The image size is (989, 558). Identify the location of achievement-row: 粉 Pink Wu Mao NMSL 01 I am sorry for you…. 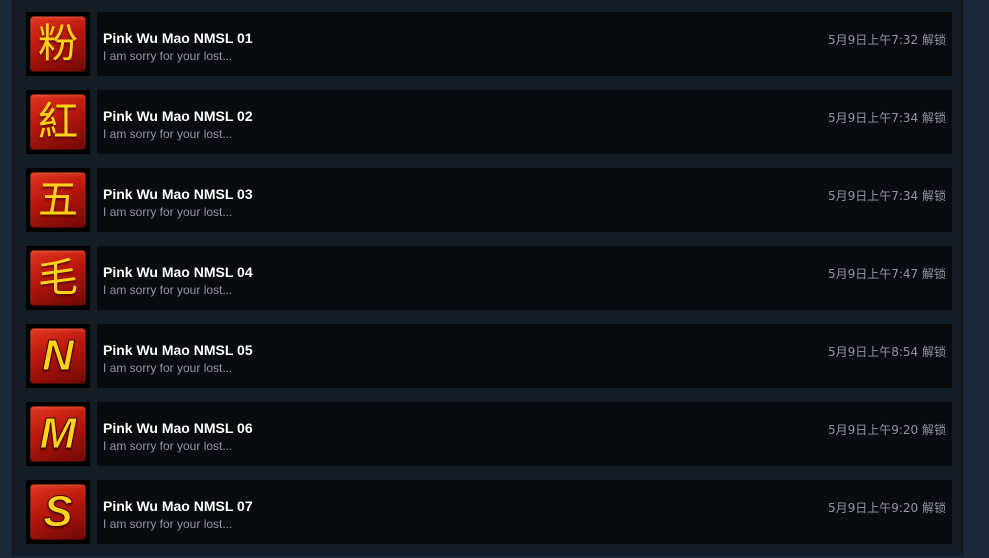
(489, 44).